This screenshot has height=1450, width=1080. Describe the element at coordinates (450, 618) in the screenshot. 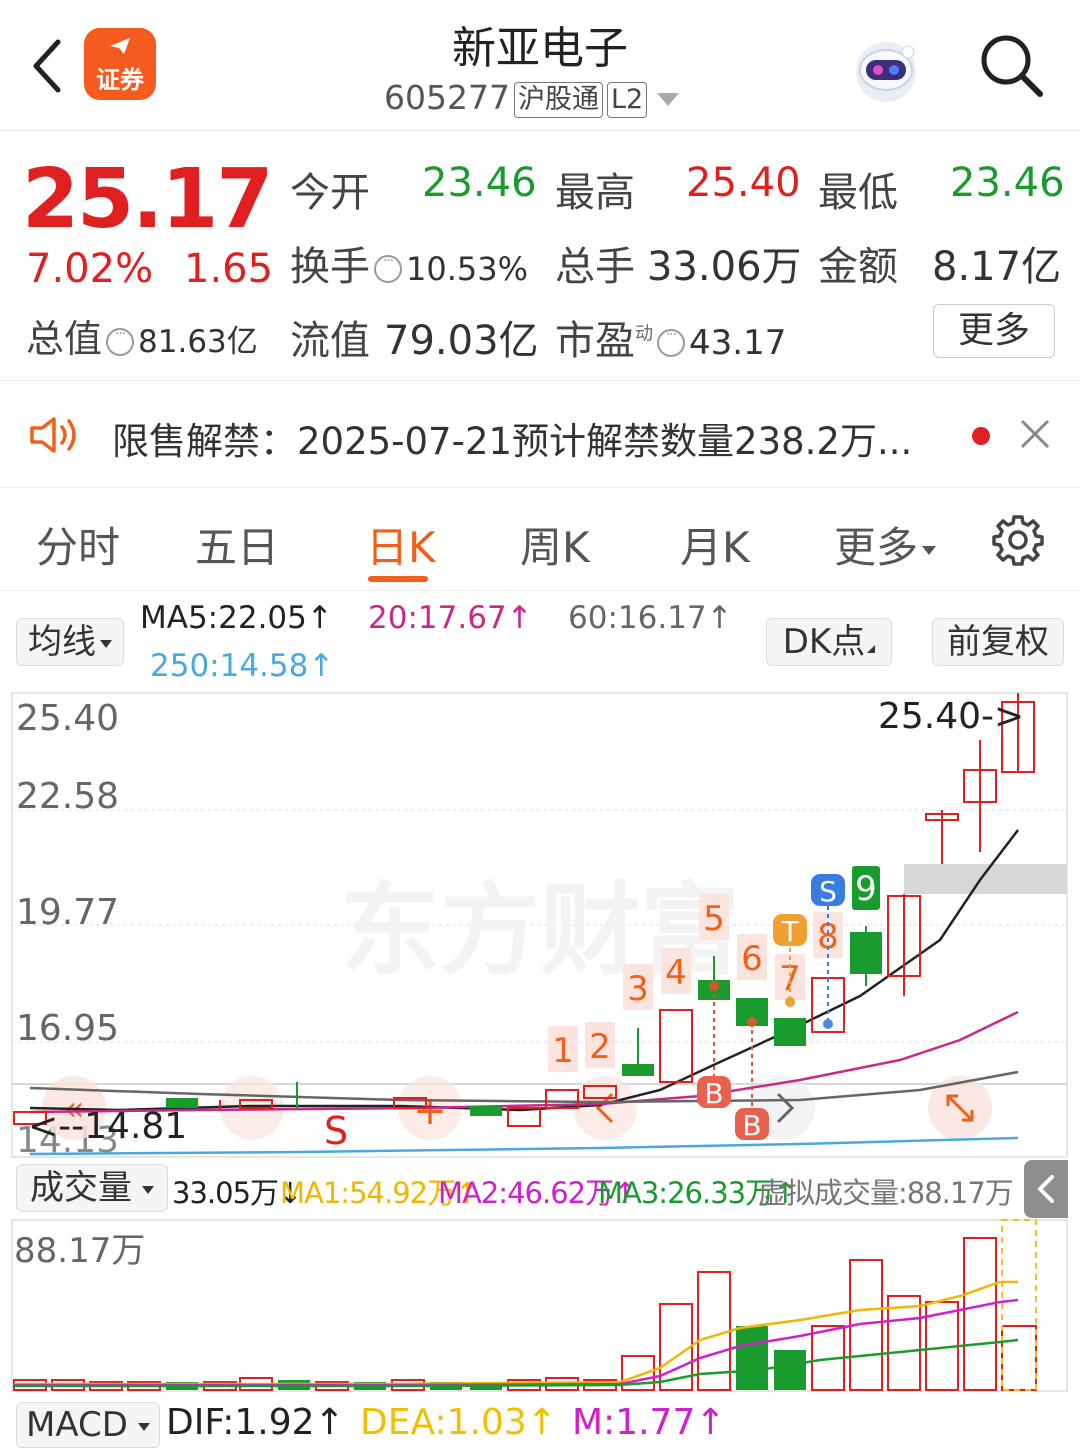

I see `ma20-value: 20:17.67↑` at that location.